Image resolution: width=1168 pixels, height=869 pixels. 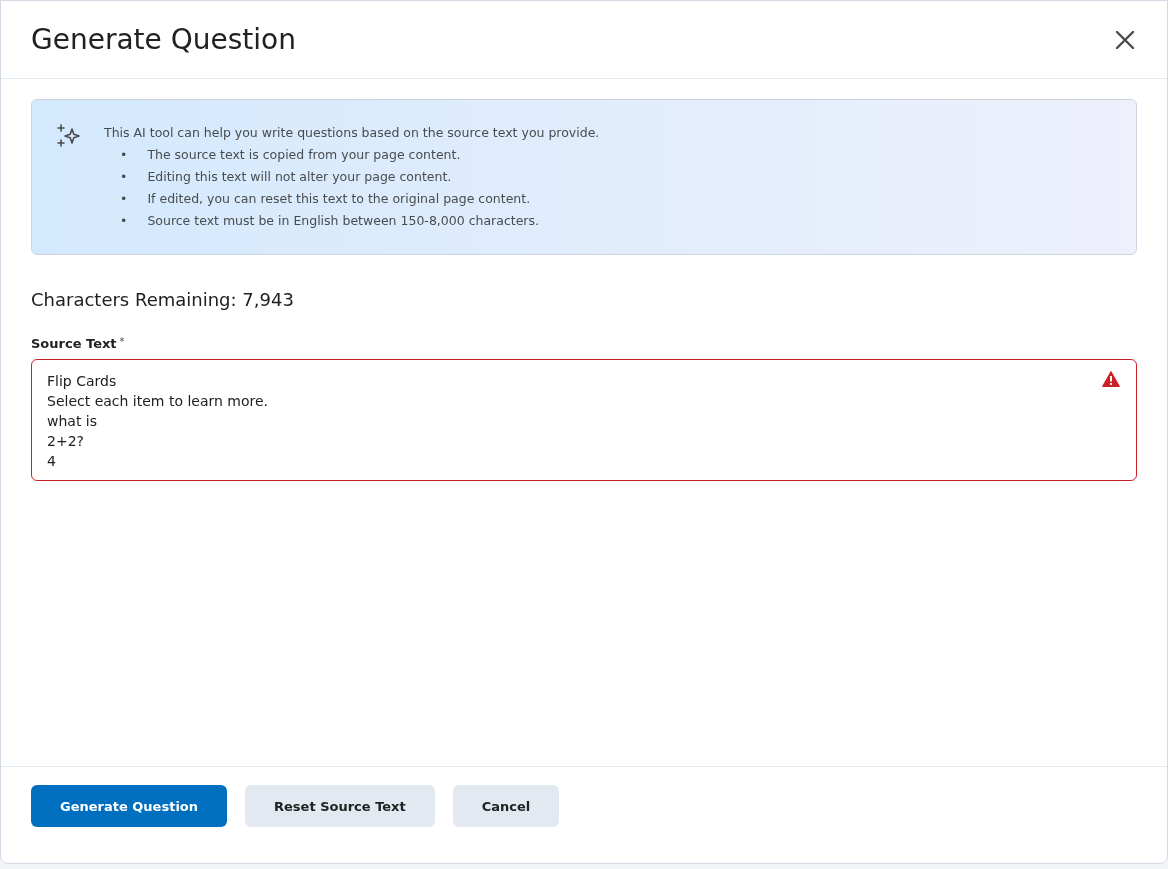 What do you see at coordinates (122, 342) in the screenshot?
I see `required-mark: *` at bounding box center [122, 342].